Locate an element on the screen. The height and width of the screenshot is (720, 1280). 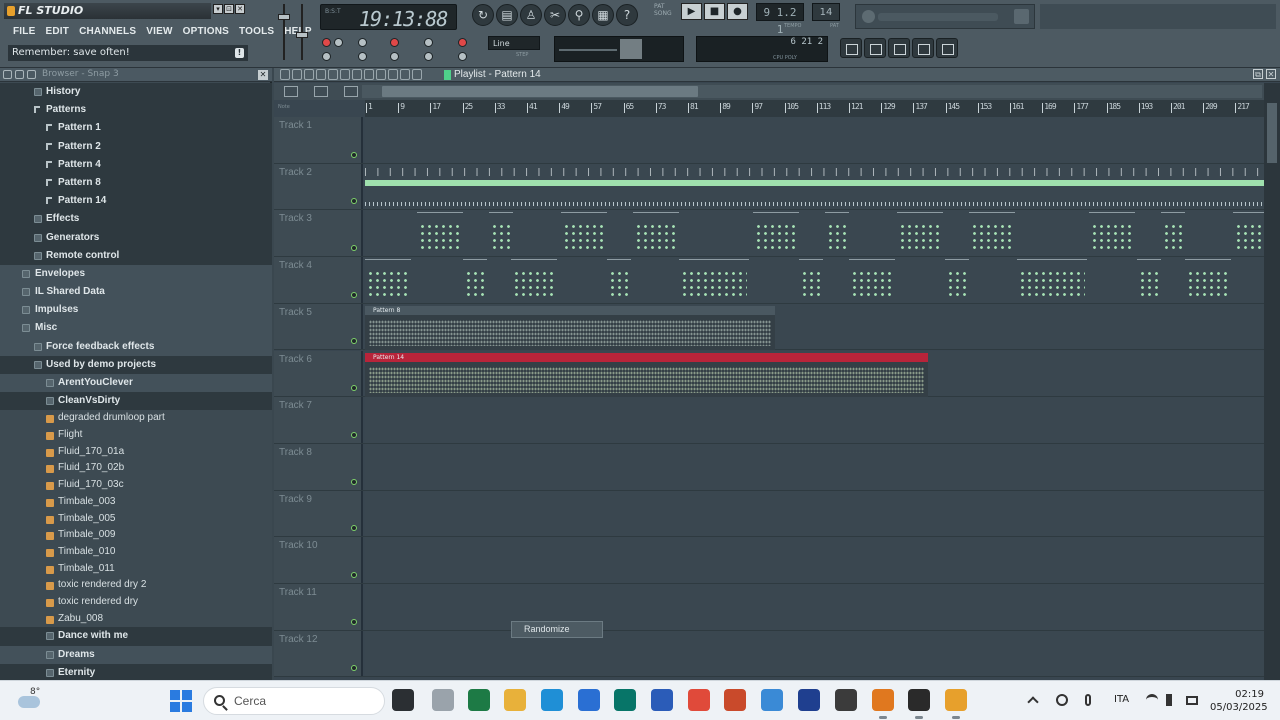
stop-button: ■ is located at coordinates (714, 11).